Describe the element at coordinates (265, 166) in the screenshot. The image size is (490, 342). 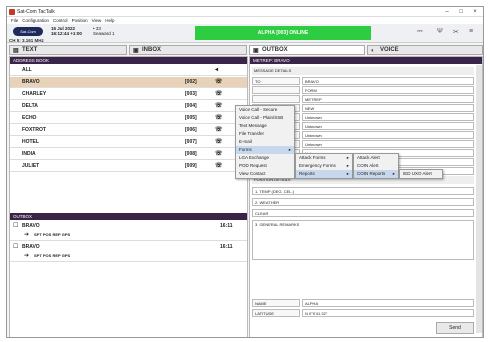
I see `menu-item: POD Request` at that location.